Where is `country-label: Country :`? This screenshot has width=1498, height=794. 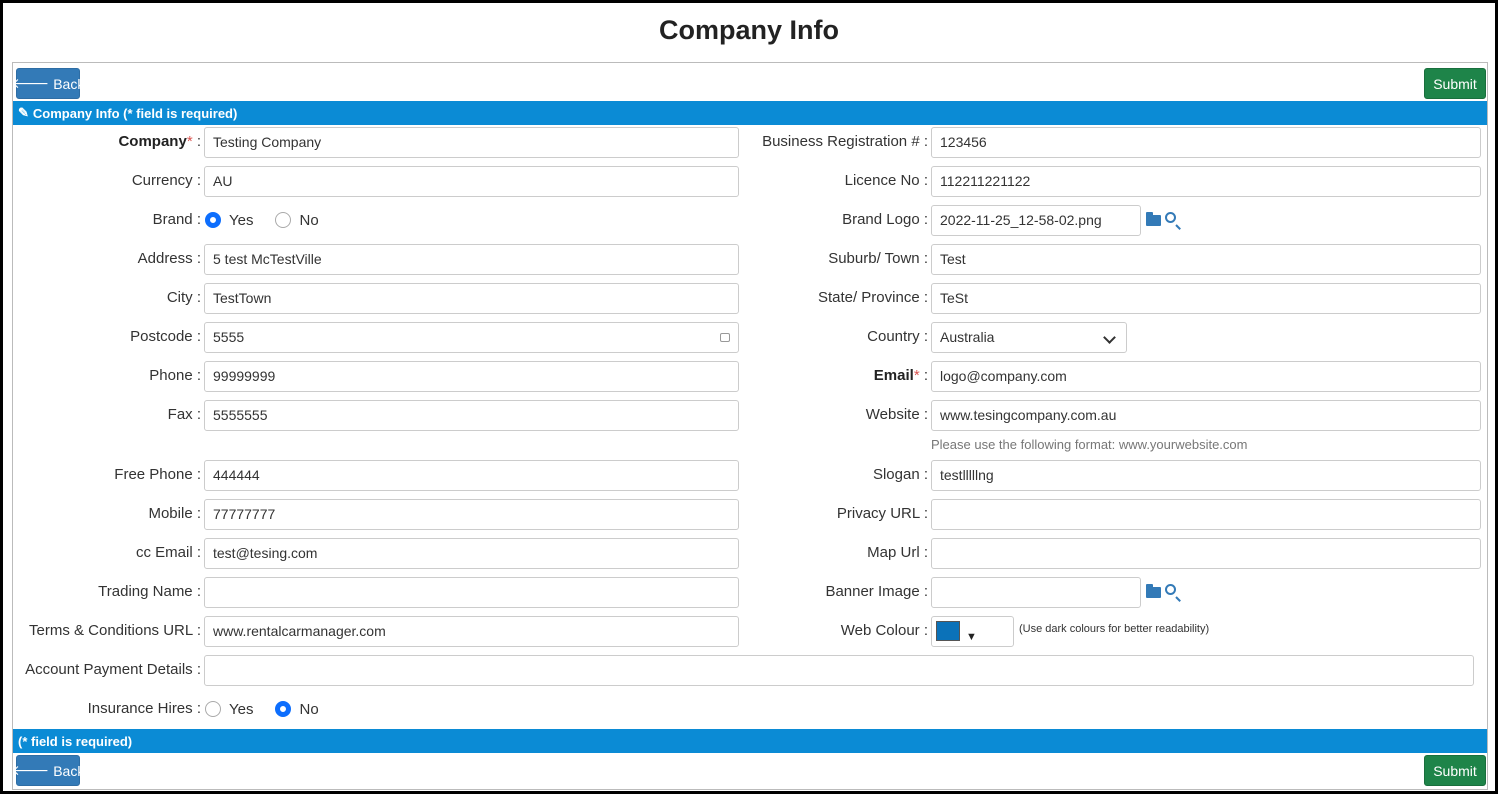
country-label: Country : is located at coordinates (897, 336).